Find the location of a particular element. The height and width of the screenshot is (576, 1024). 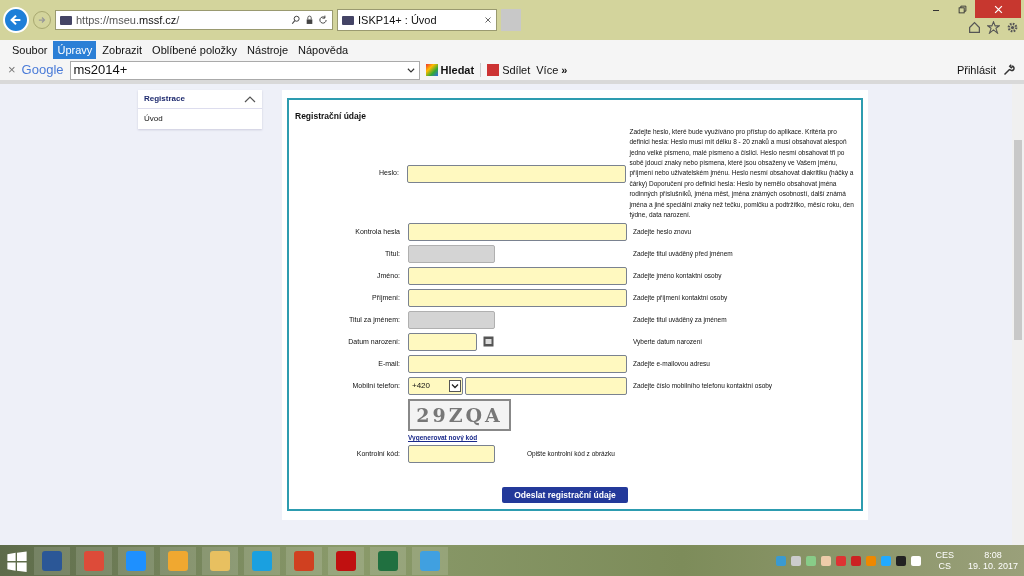

menu-item: Oblíbené položky is located at coordinates (195, 50).